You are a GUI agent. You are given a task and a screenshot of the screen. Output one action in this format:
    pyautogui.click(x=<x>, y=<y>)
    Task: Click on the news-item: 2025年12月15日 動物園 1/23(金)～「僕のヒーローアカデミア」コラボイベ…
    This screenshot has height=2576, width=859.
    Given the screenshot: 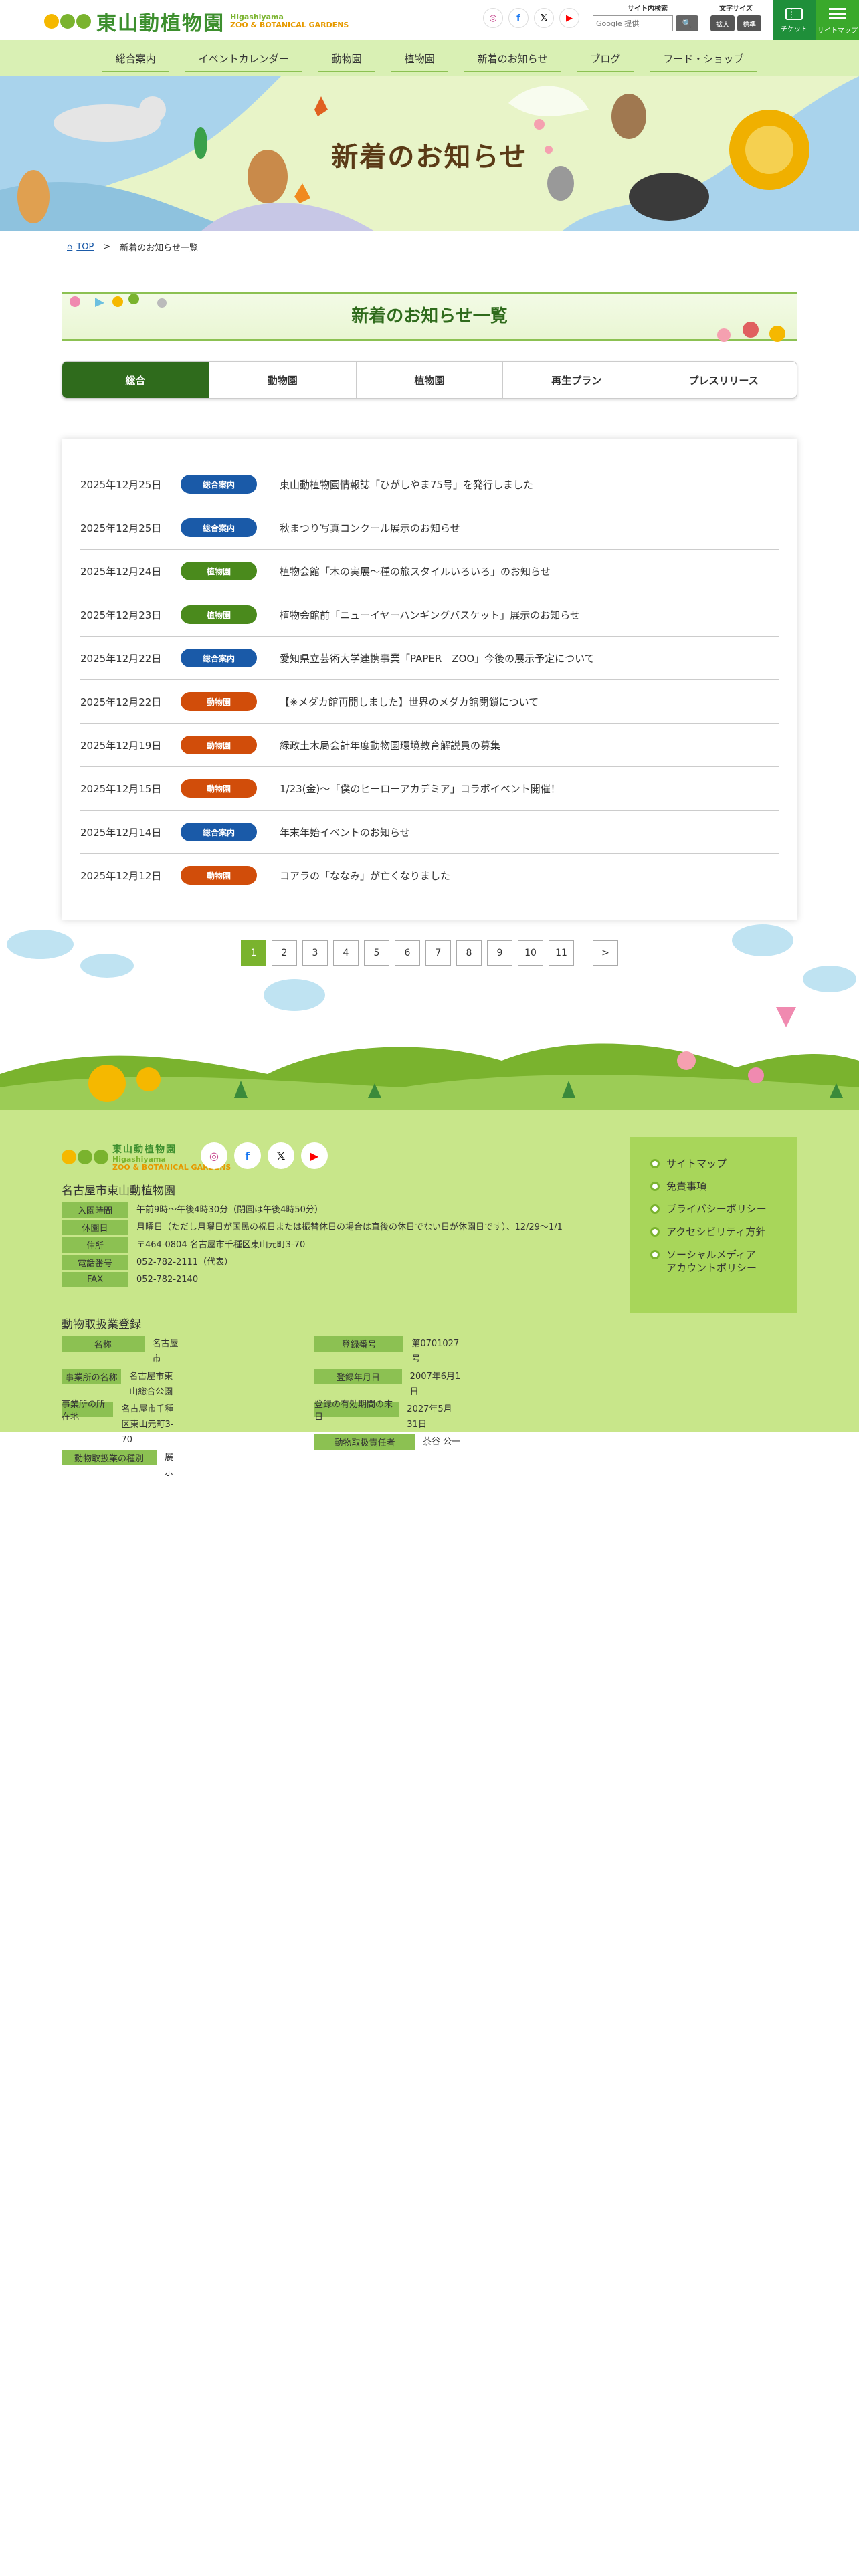 What is the action you would take?
    pyautogui.click(x=429, y=789)
    